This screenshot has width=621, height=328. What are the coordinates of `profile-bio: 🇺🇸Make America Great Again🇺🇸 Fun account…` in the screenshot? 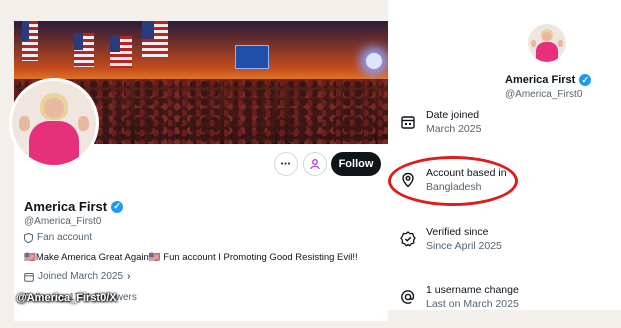 It's located at (191, 257).